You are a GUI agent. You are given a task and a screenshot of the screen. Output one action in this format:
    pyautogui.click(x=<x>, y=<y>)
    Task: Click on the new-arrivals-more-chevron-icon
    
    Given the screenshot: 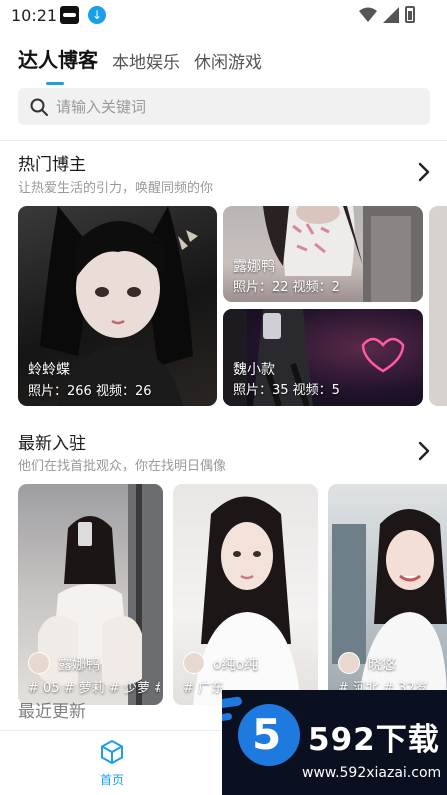 What is the action you would take?
    pyautogui.click(x=424, y=451)
    